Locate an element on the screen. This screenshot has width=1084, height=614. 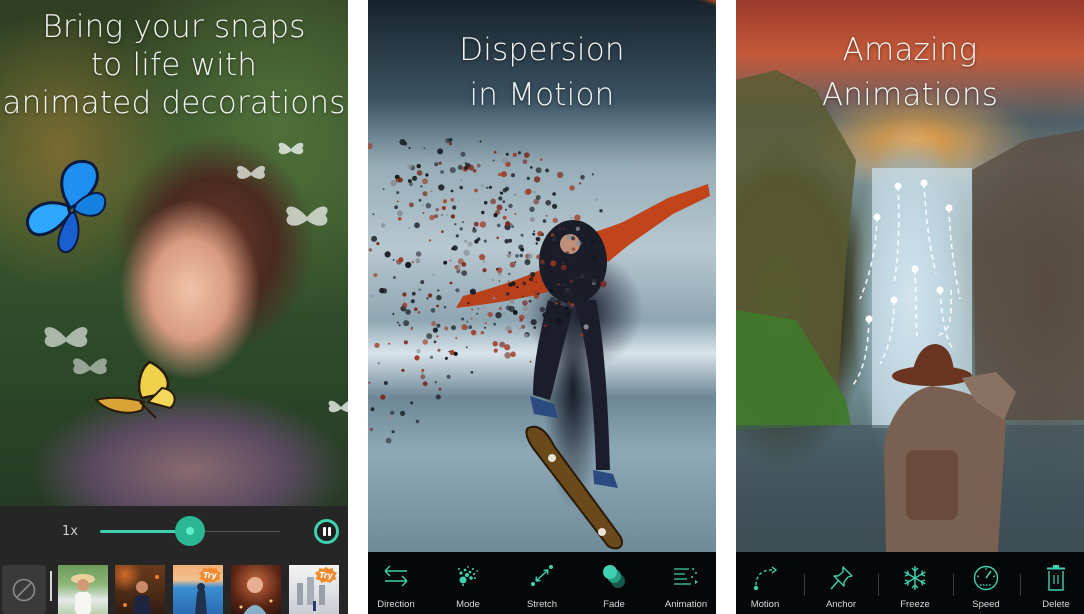
tool-motion: Motion is located at coordinates (765, 583).